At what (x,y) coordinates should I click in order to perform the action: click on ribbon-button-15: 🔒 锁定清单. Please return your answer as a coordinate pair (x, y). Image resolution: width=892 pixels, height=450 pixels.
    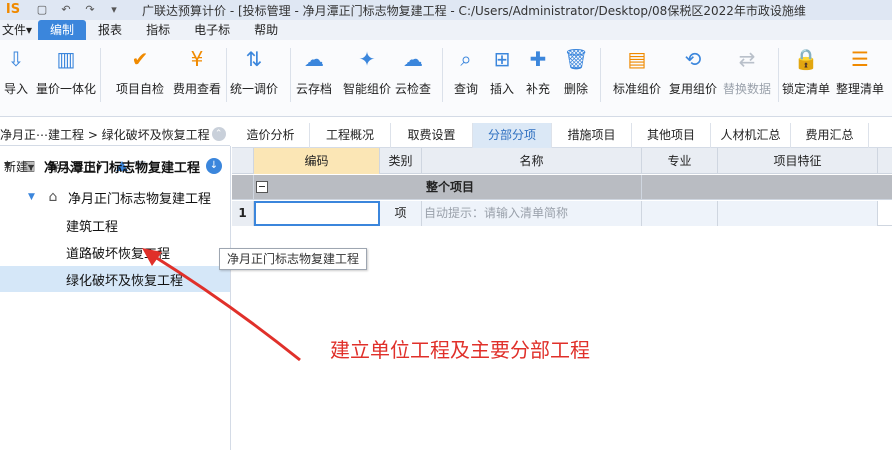
    Looking at the image, I should click on (806, 74).